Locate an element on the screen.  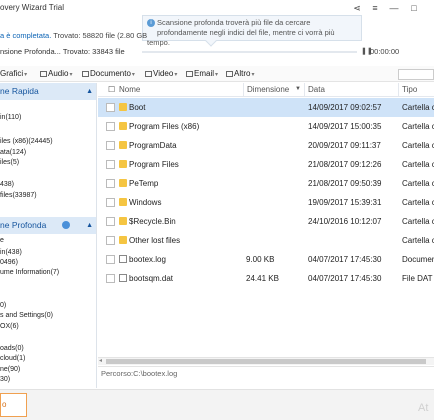
table-row: PeTemp 21/08/2017 09:50:39 Cartella c is located at coordinates (266, 183).